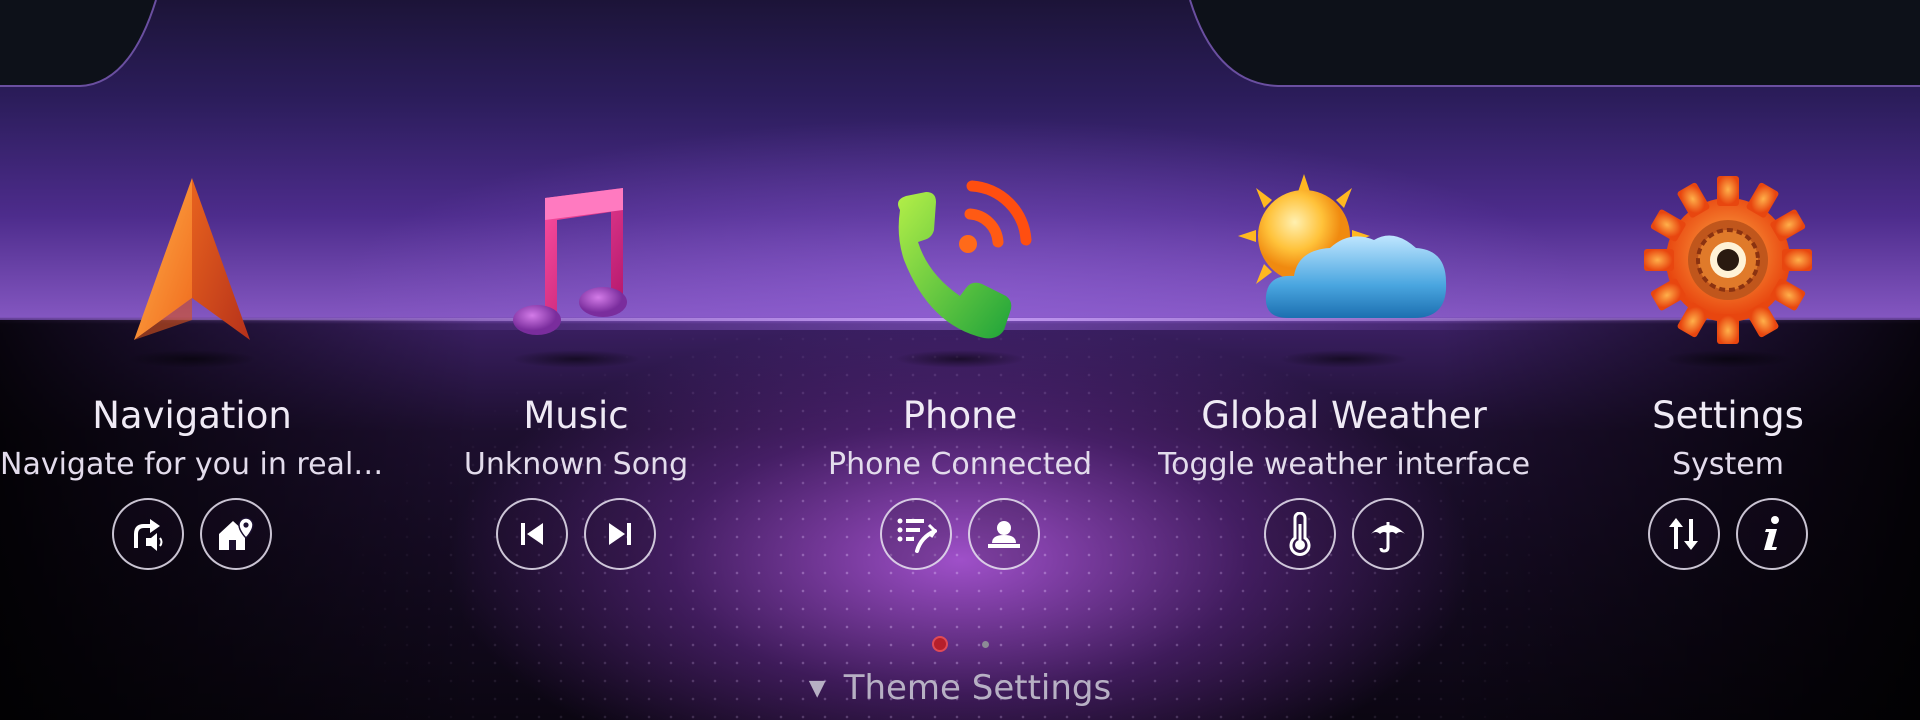  I want to click on app-title: Global Weather, so click(1344, 415).